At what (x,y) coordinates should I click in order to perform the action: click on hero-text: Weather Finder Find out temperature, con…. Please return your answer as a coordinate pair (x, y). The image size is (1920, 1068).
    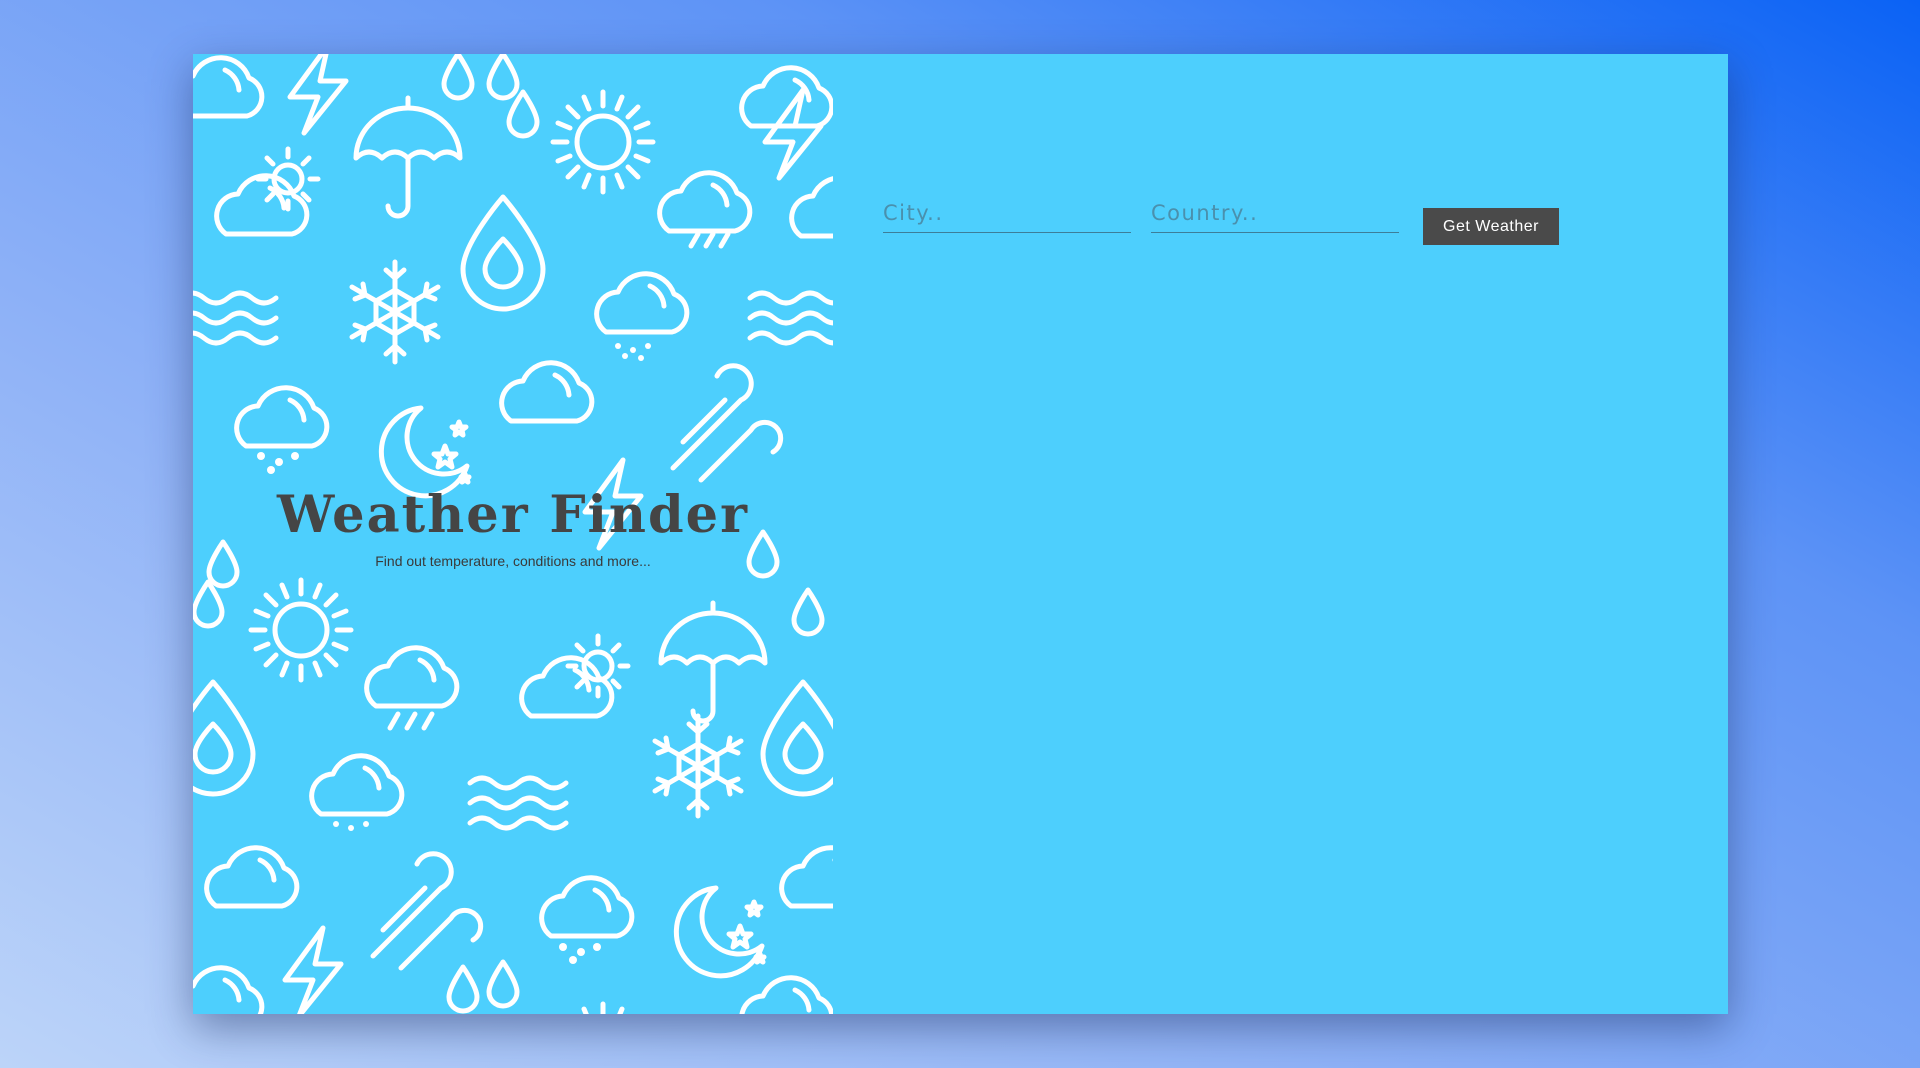
    Looking at the image, I should click on (513, 527).